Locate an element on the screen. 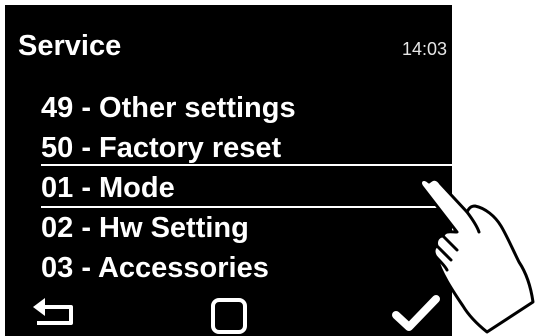 Image resolution: width=537 pixels, height=336 pixels. pointing-hand-icon is located at coordinates (477, 255).